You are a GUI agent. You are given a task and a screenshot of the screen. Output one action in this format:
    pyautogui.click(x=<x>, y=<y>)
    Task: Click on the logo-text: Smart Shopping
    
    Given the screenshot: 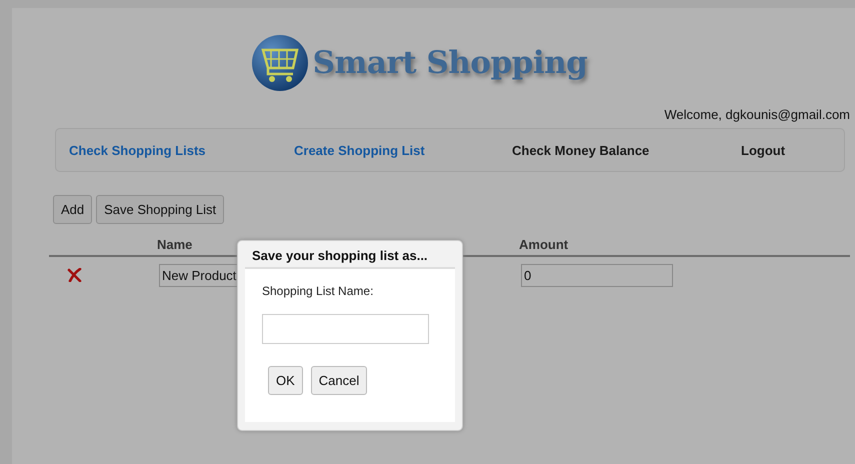 What is the action you would take?
    pyautogui.click(x=450, y=63)
    